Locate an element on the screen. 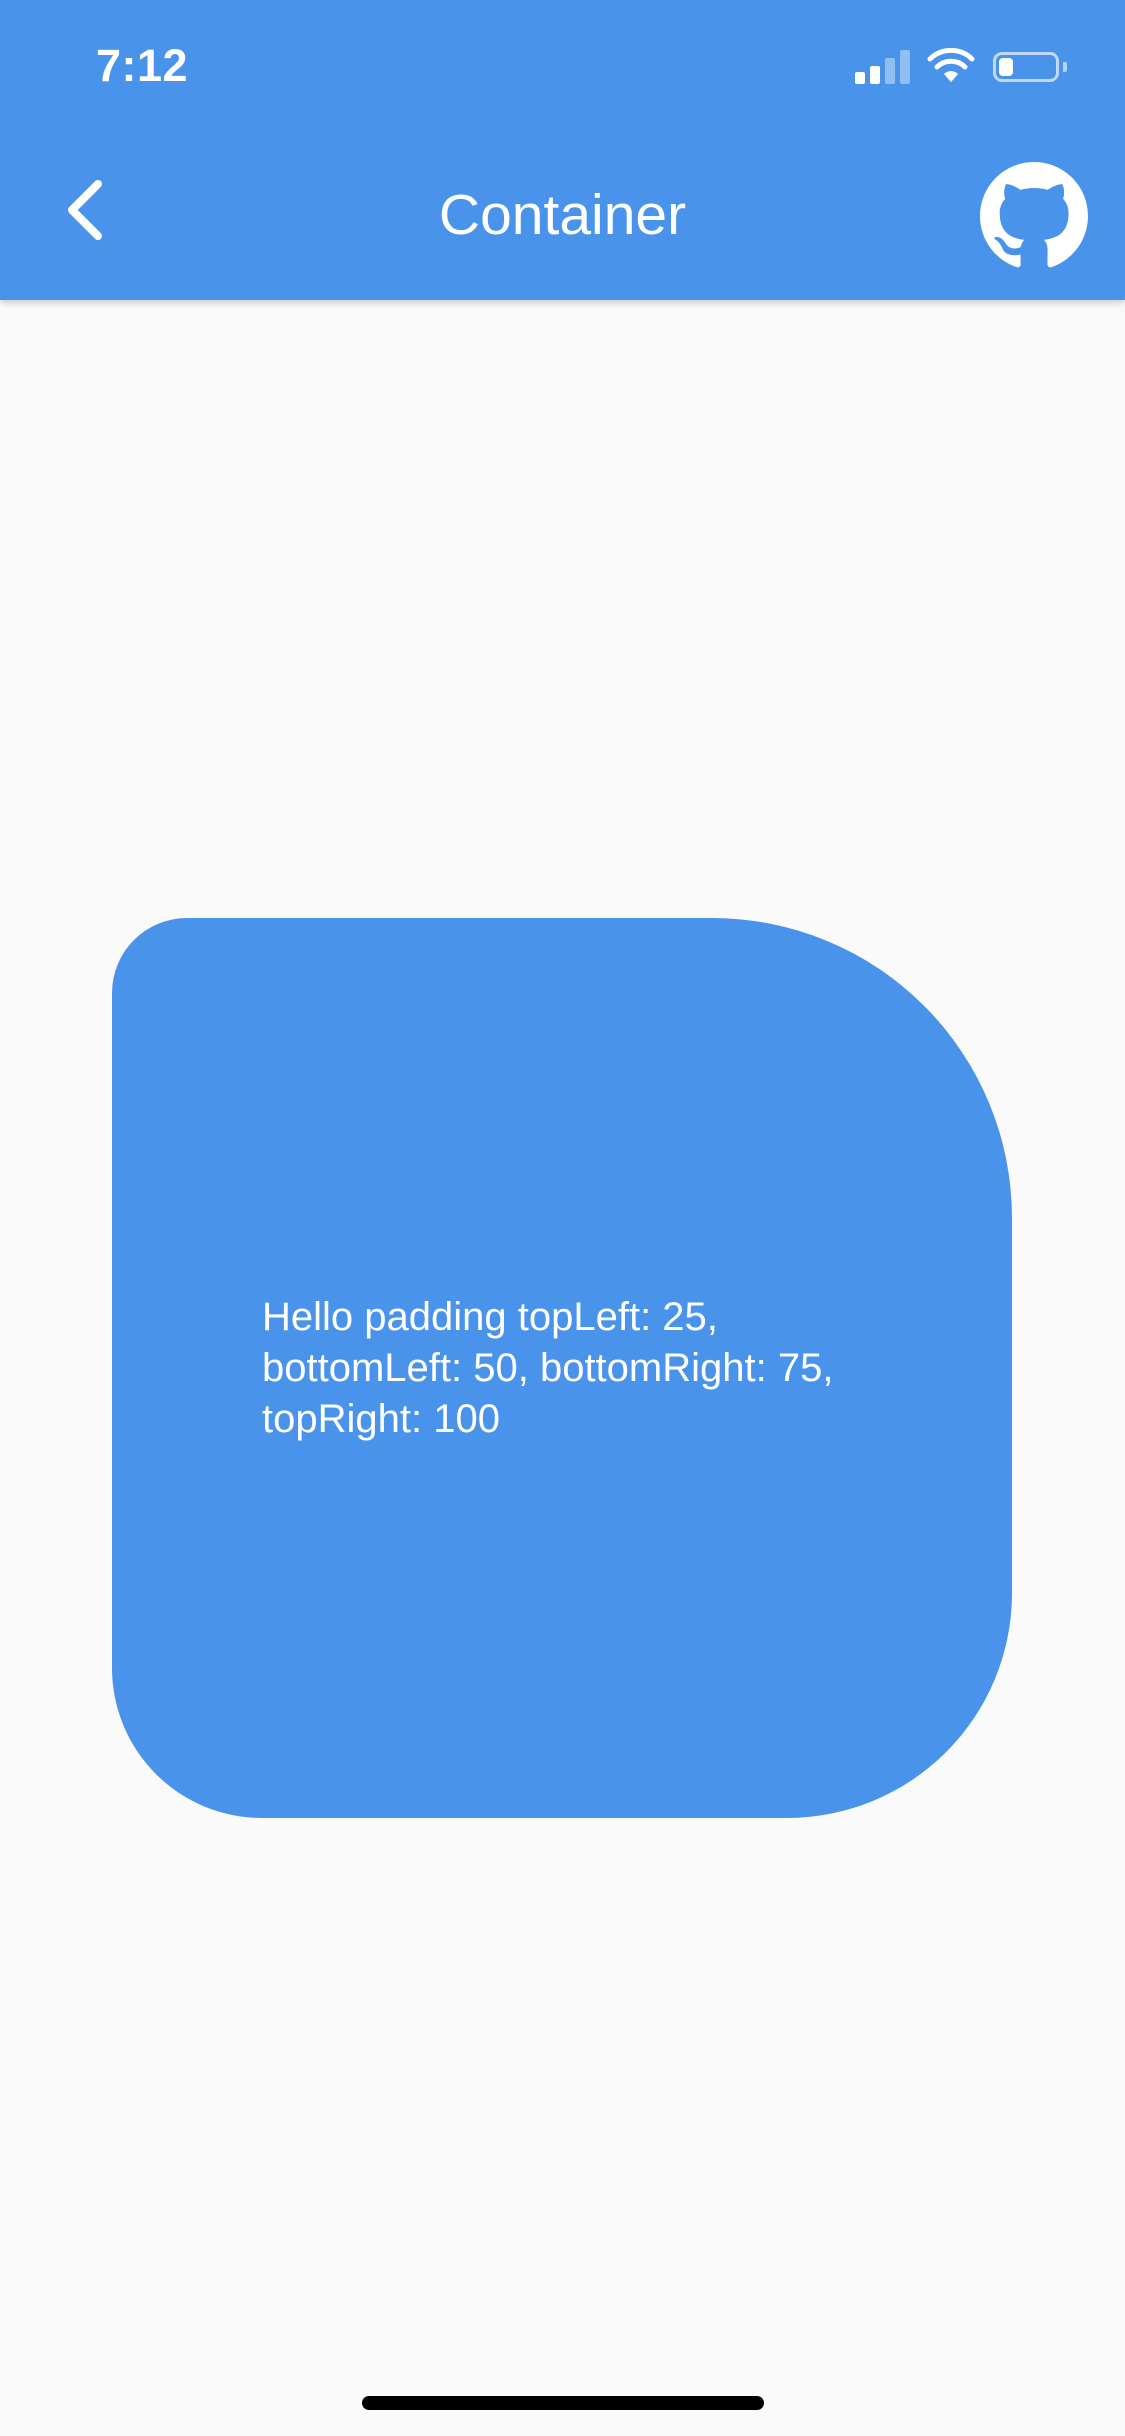  app-bar: 7:12 Container is located at coordinates (562, 150).